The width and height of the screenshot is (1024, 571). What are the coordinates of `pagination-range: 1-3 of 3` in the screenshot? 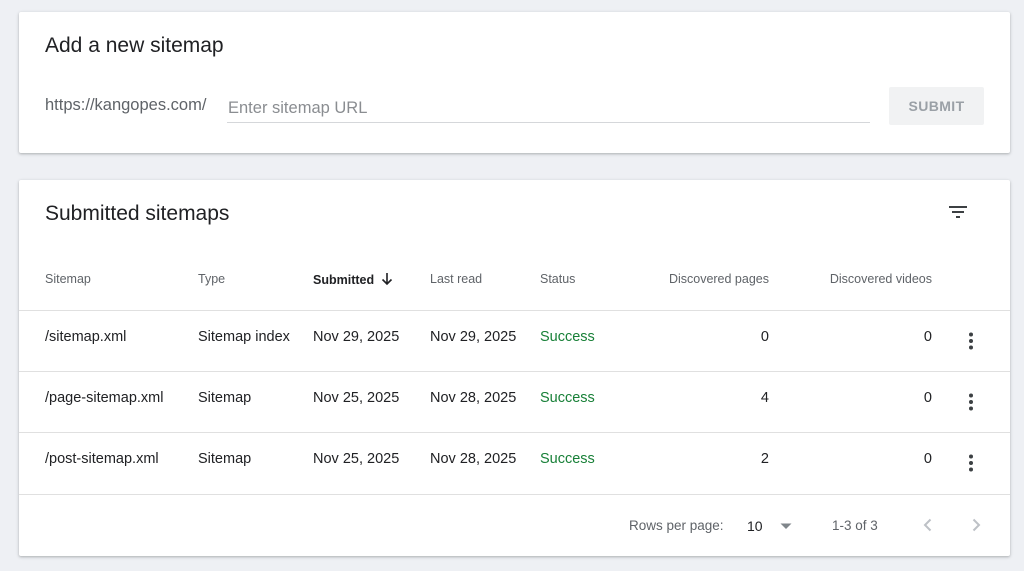 It's located at (855, 525).